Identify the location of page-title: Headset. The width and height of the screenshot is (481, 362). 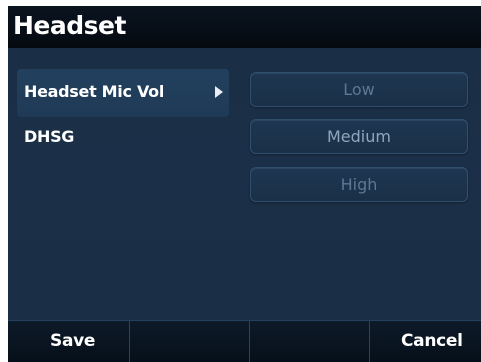
(69, 25).